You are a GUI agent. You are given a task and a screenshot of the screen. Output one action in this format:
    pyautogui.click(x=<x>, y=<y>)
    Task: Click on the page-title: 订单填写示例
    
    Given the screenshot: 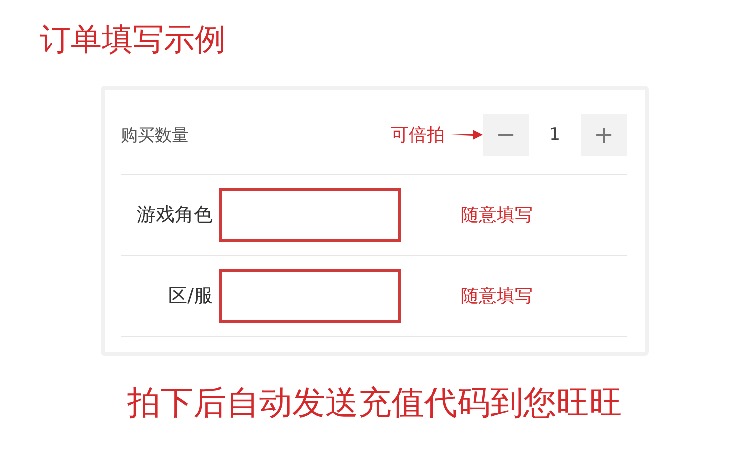 What is the action you would take?
    pyautogui.click(x=133, y=40)
    